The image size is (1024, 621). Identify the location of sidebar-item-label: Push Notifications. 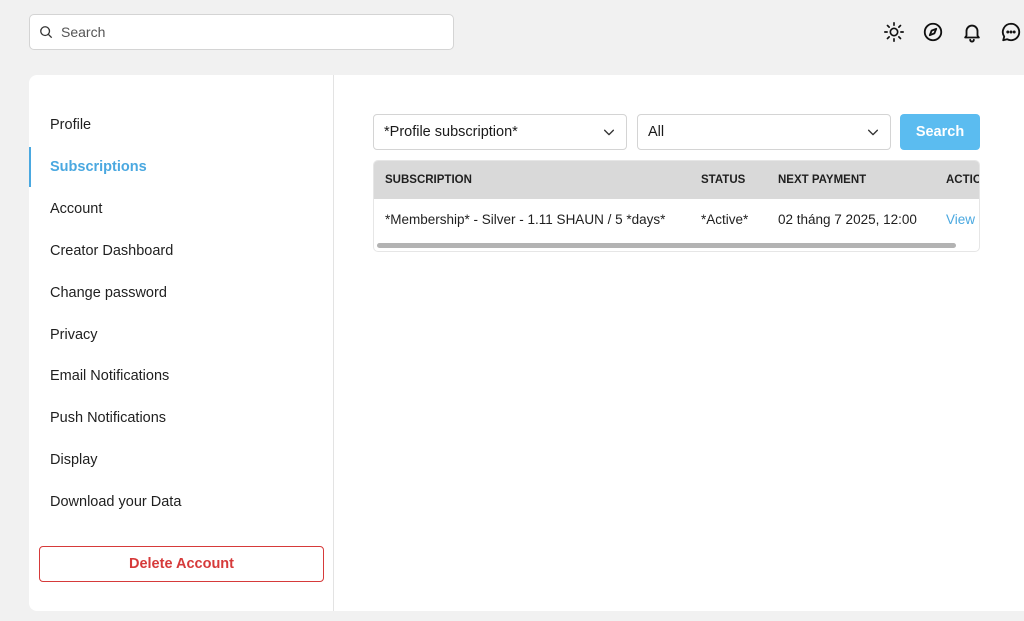
(108, 418).